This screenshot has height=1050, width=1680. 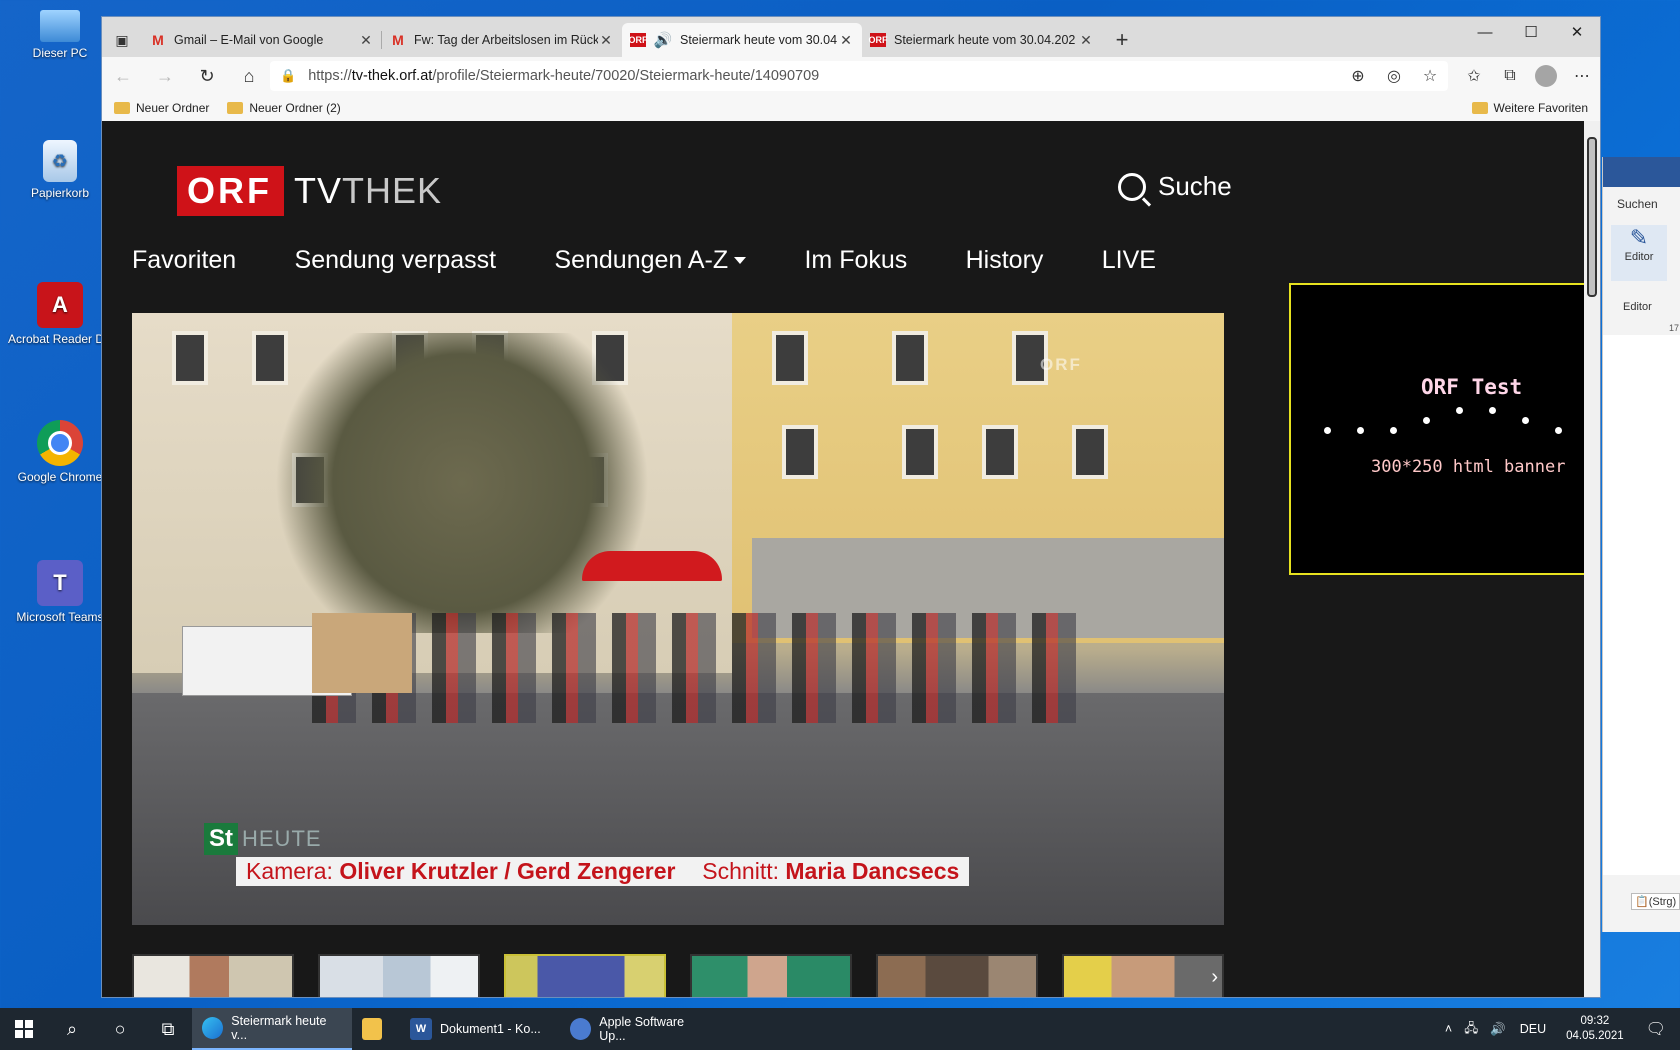 I want to click on home-button: ⌂, so click(x=249, y=76).